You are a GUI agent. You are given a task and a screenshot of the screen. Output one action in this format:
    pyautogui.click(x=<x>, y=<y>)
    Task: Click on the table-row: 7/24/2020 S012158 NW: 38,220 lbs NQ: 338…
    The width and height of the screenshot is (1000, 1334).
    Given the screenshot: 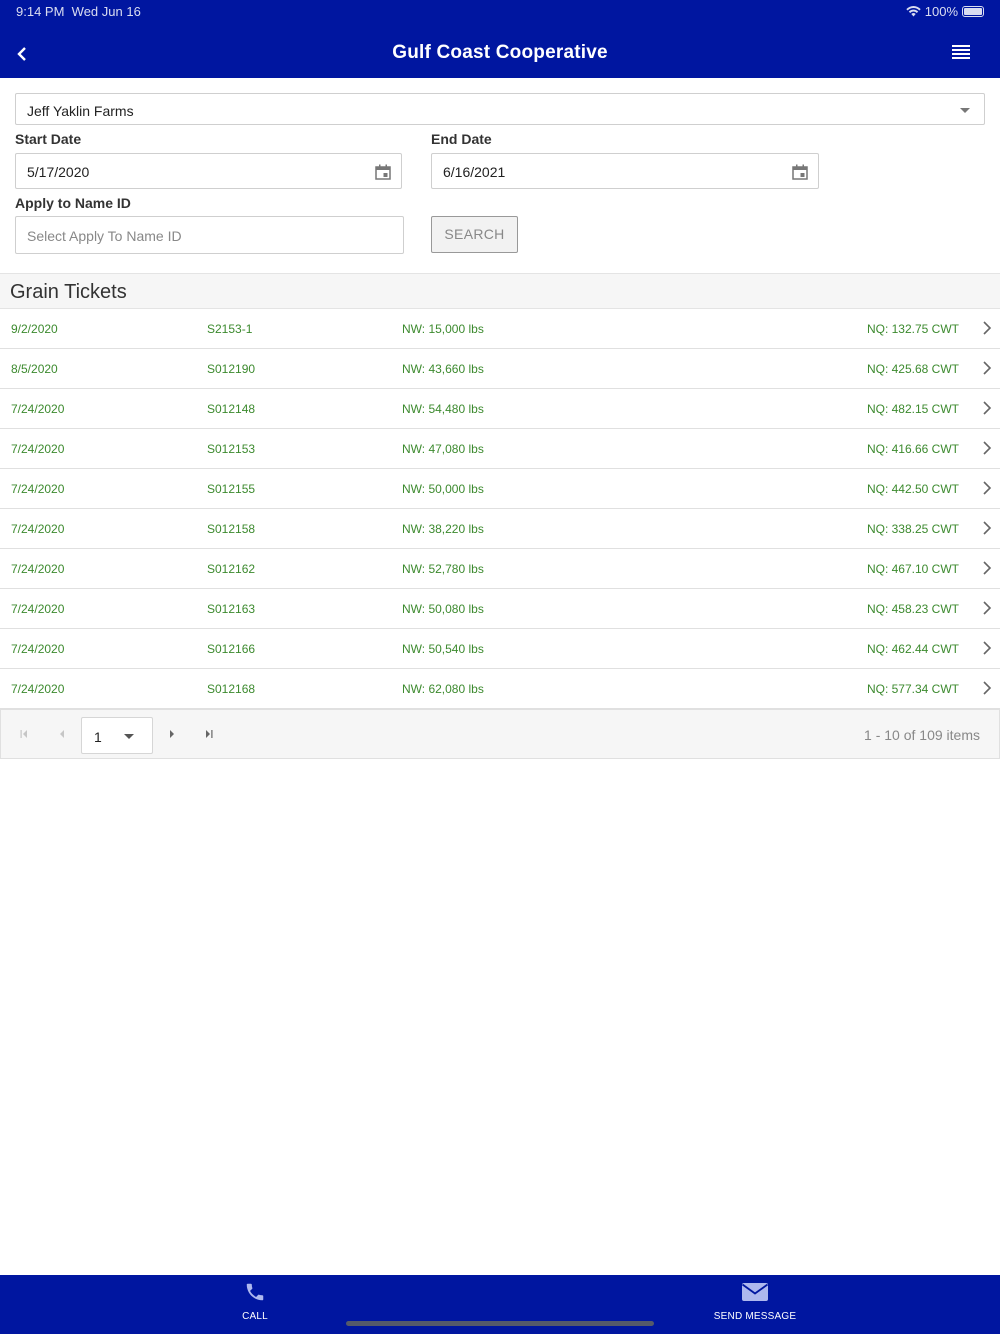 What is the action you would take?
    pyautogui.click(x=500, y=529)
    